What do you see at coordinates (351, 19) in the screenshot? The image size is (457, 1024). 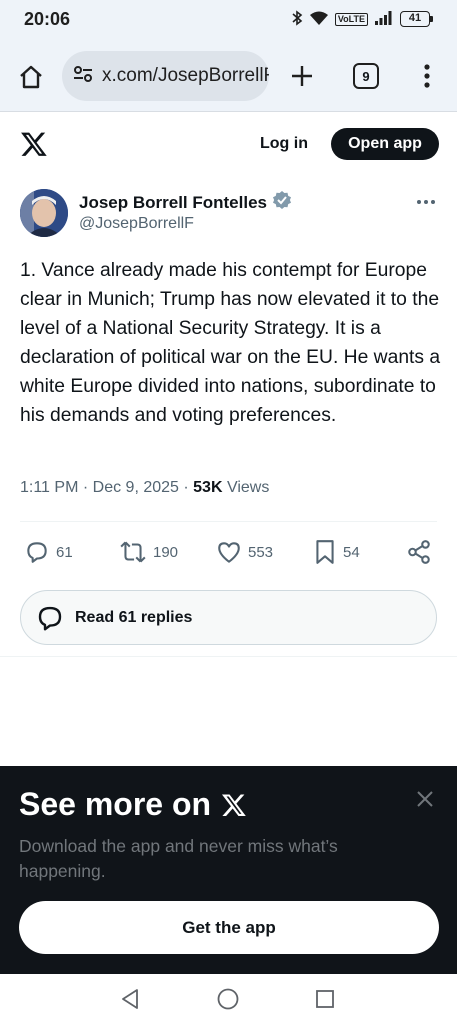 I see `volte-icon: VoLTE` at bounding box center [351, 19].